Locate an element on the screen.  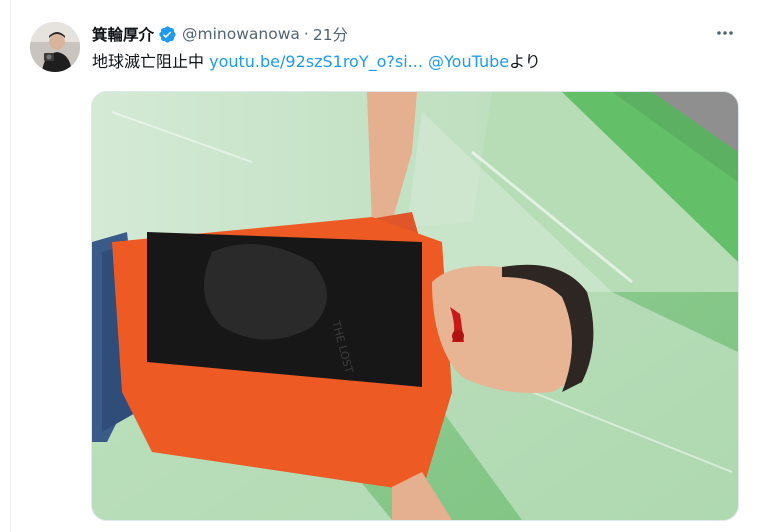
verified-badge-icon is located at coordinates (167, 34).